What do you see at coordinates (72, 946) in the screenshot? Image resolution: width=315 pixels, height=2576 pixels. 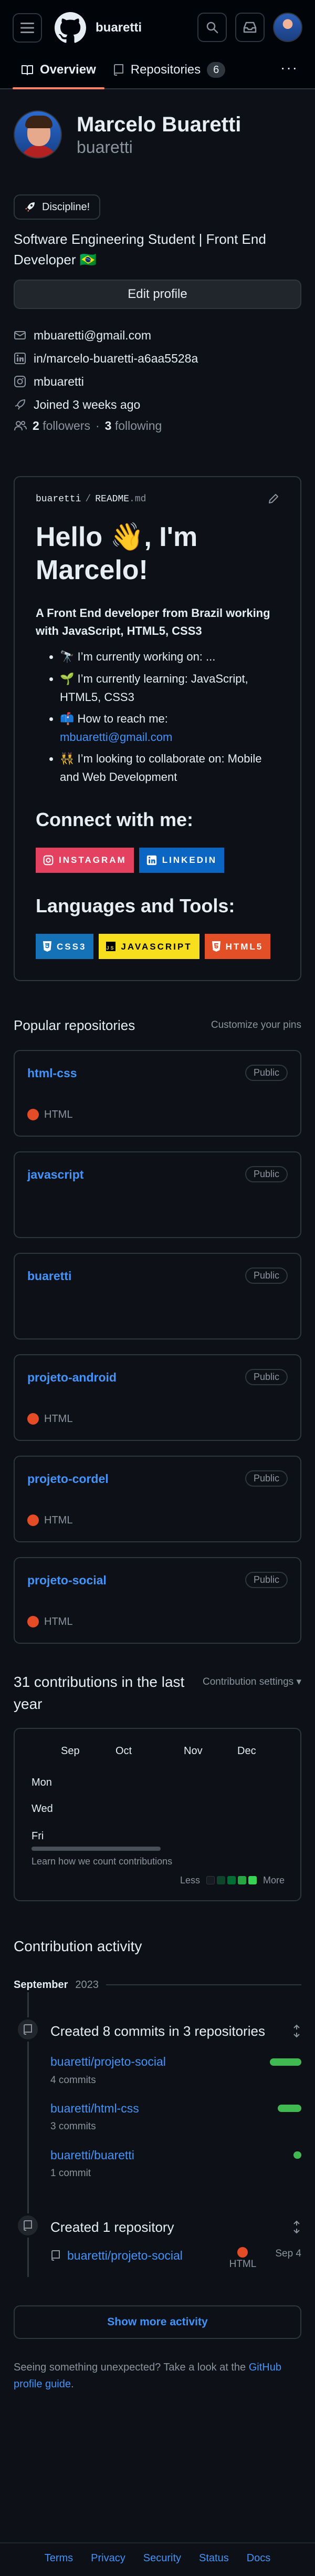 I see `css3-badge-label: CSS3` at bounding box center [72, 946].